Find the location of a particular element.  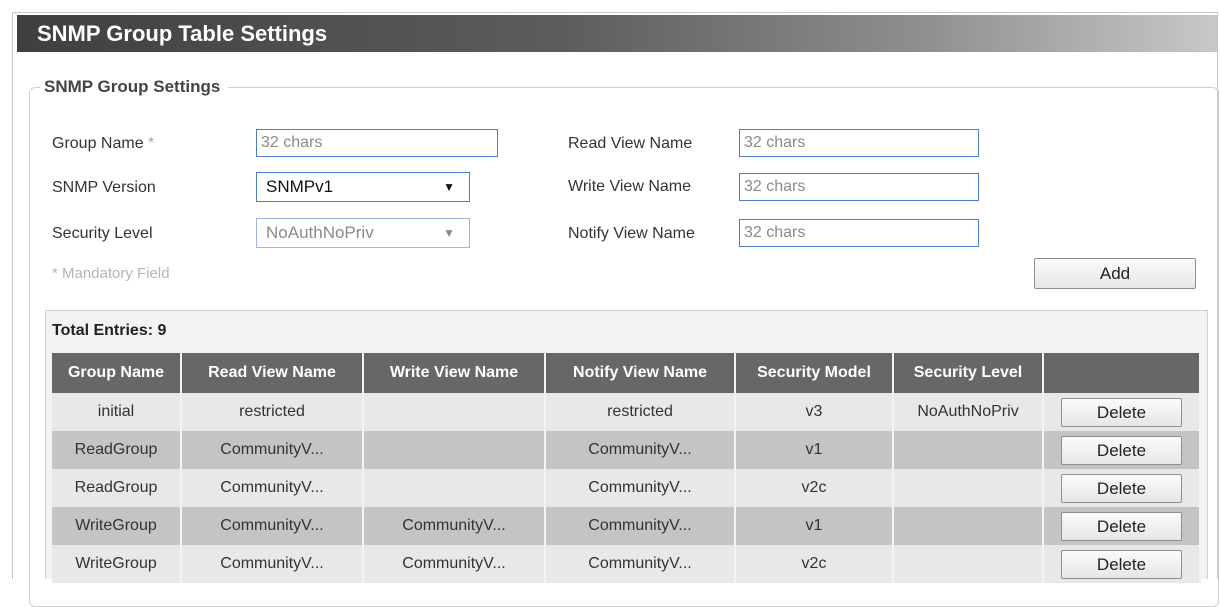

required-mark: * is located at coordinates (151, 143).